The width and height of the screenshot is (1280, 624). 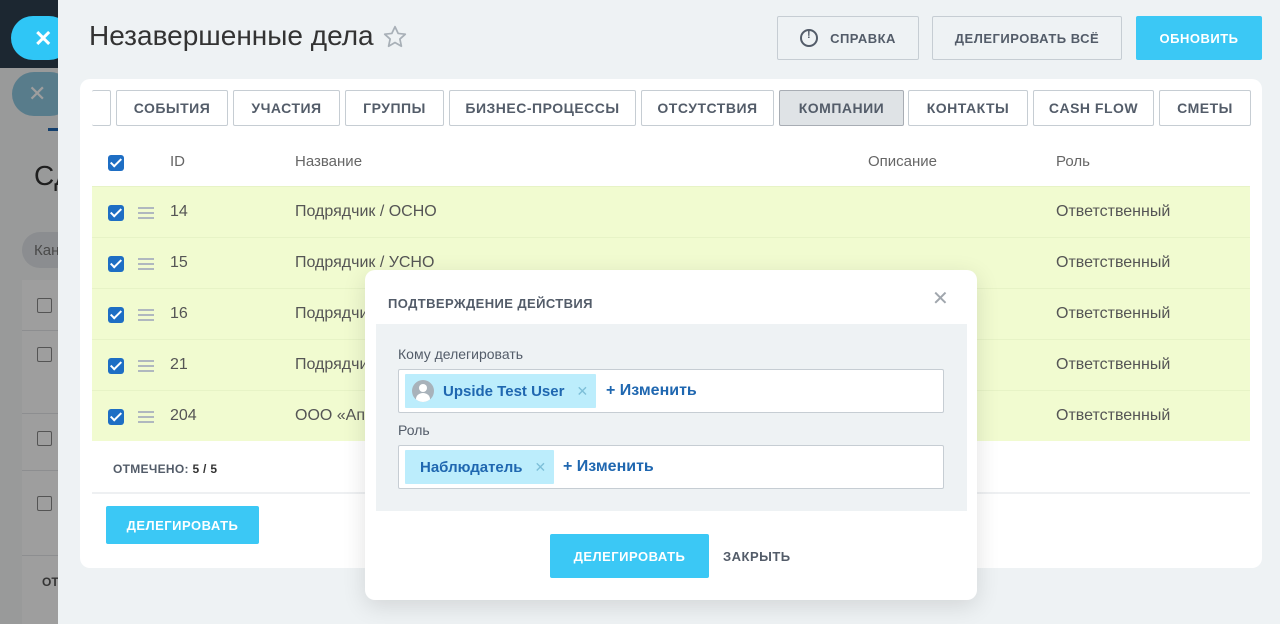 I want to click on user-chip: Upside Test User ✕, so click(x=501, y=391).